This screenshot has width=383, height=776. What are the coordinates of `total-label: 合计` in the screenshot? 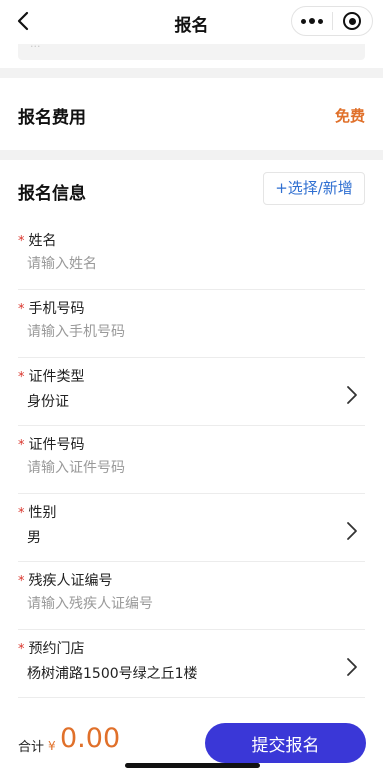 It's located at (31, 747).